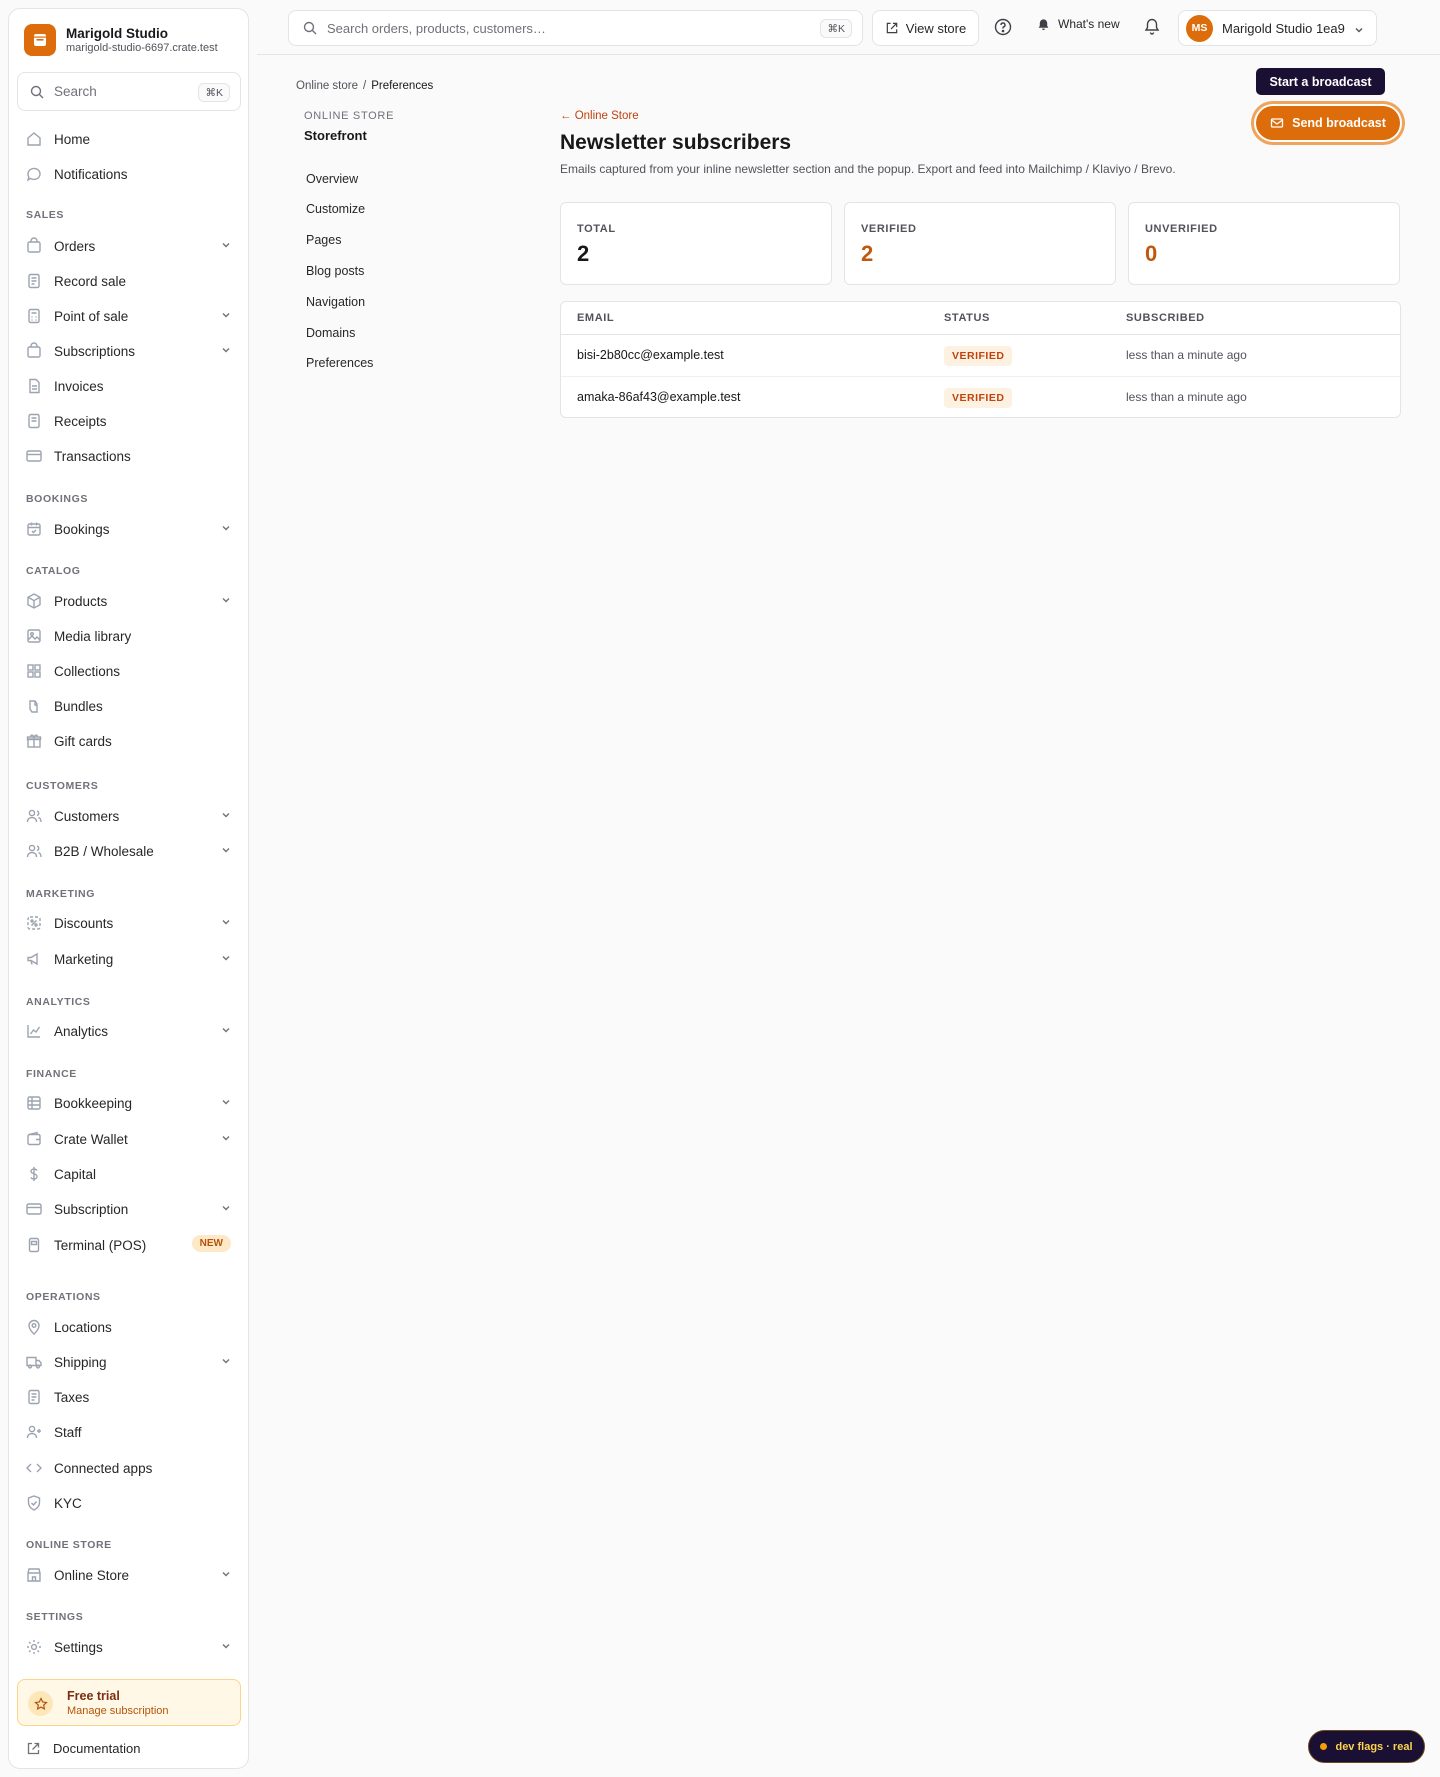 The image size is (1440, 1777). I want to click on subnav-item-overview: Overview, so click(332, 179).